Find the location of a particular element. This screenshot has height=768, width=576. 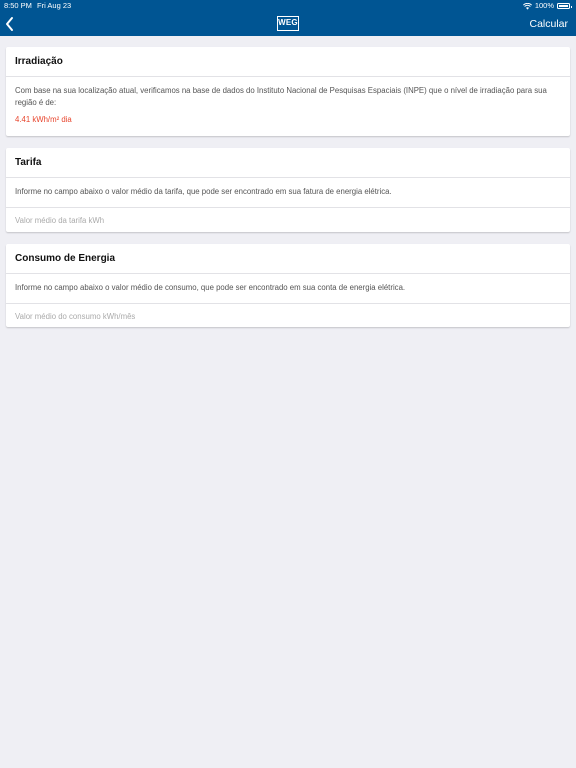

consumption-input is located at coordinates (288, 316).